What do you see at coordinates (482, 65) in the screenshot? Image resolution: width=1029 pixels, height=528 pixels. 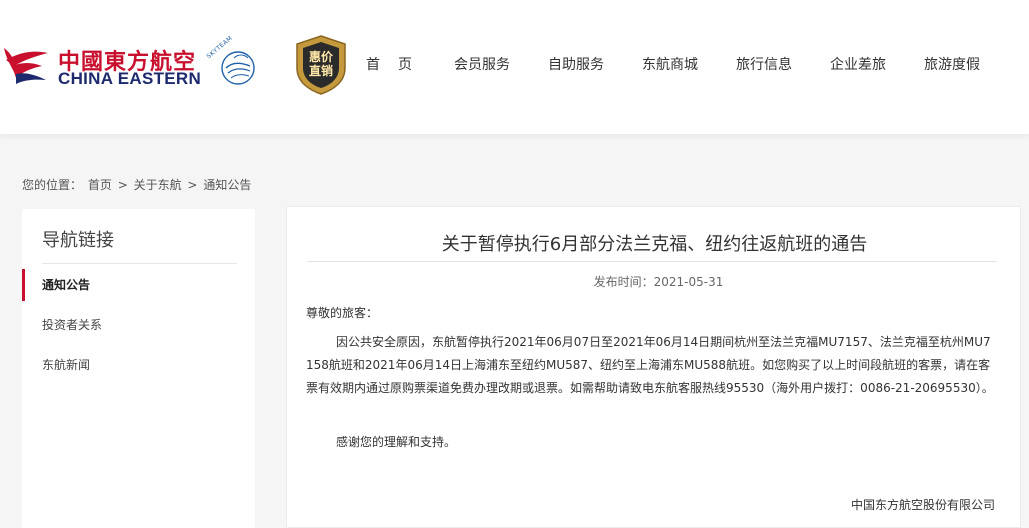 I see `nav-member-services: 会员服务` at bounding box center [482, 65].